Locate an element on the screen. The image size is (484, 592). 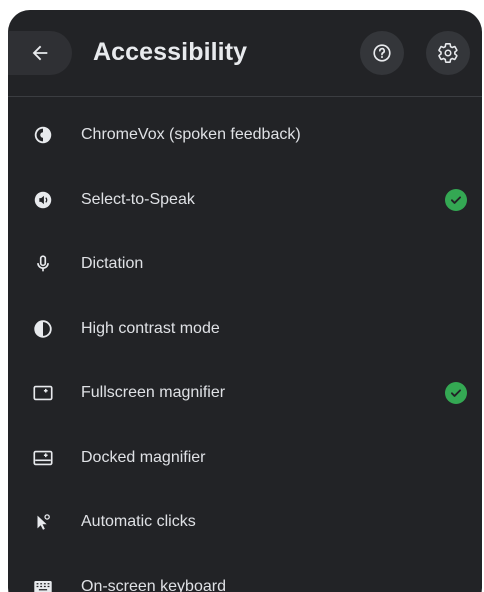
back-button is located at coordinates (40, 53).